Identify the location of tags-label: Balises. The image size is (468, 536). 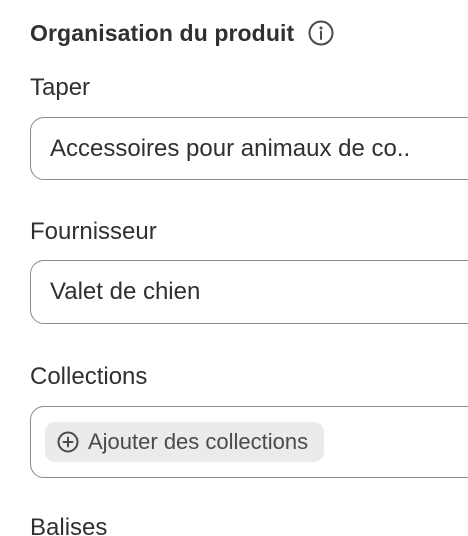
(69, 525).